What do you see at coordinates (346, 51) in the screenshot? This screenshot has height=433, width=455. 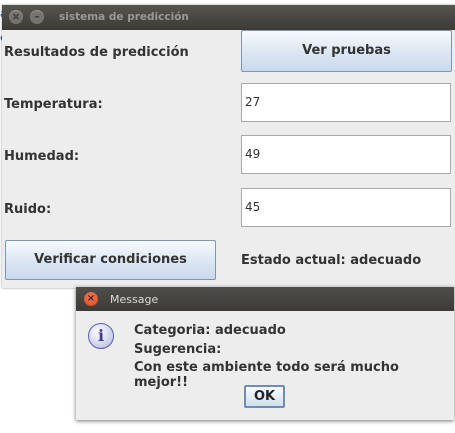 I see `view-tests-button: Ver pruebas` at bounding box center [346, 51].